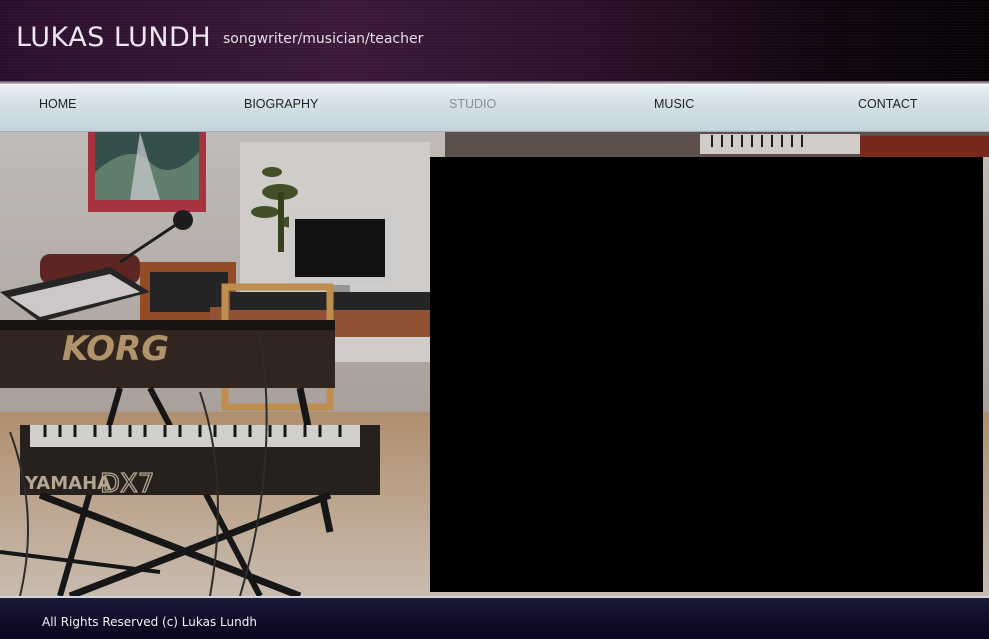 The image size is (989, 639). I want to click on footer-copyright: All Rights Reserved (c) Lukas Lundh, so click(149, 622).